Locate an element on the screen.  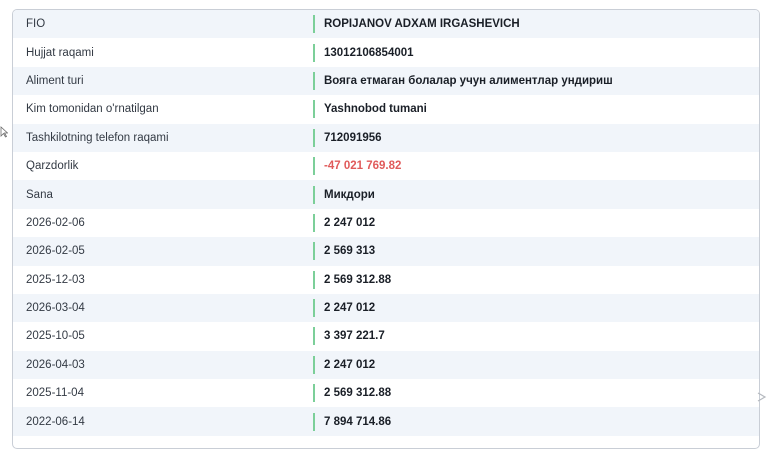
table-row: 2026-03-04 2 247 012 is located at coordinates (386, 308).